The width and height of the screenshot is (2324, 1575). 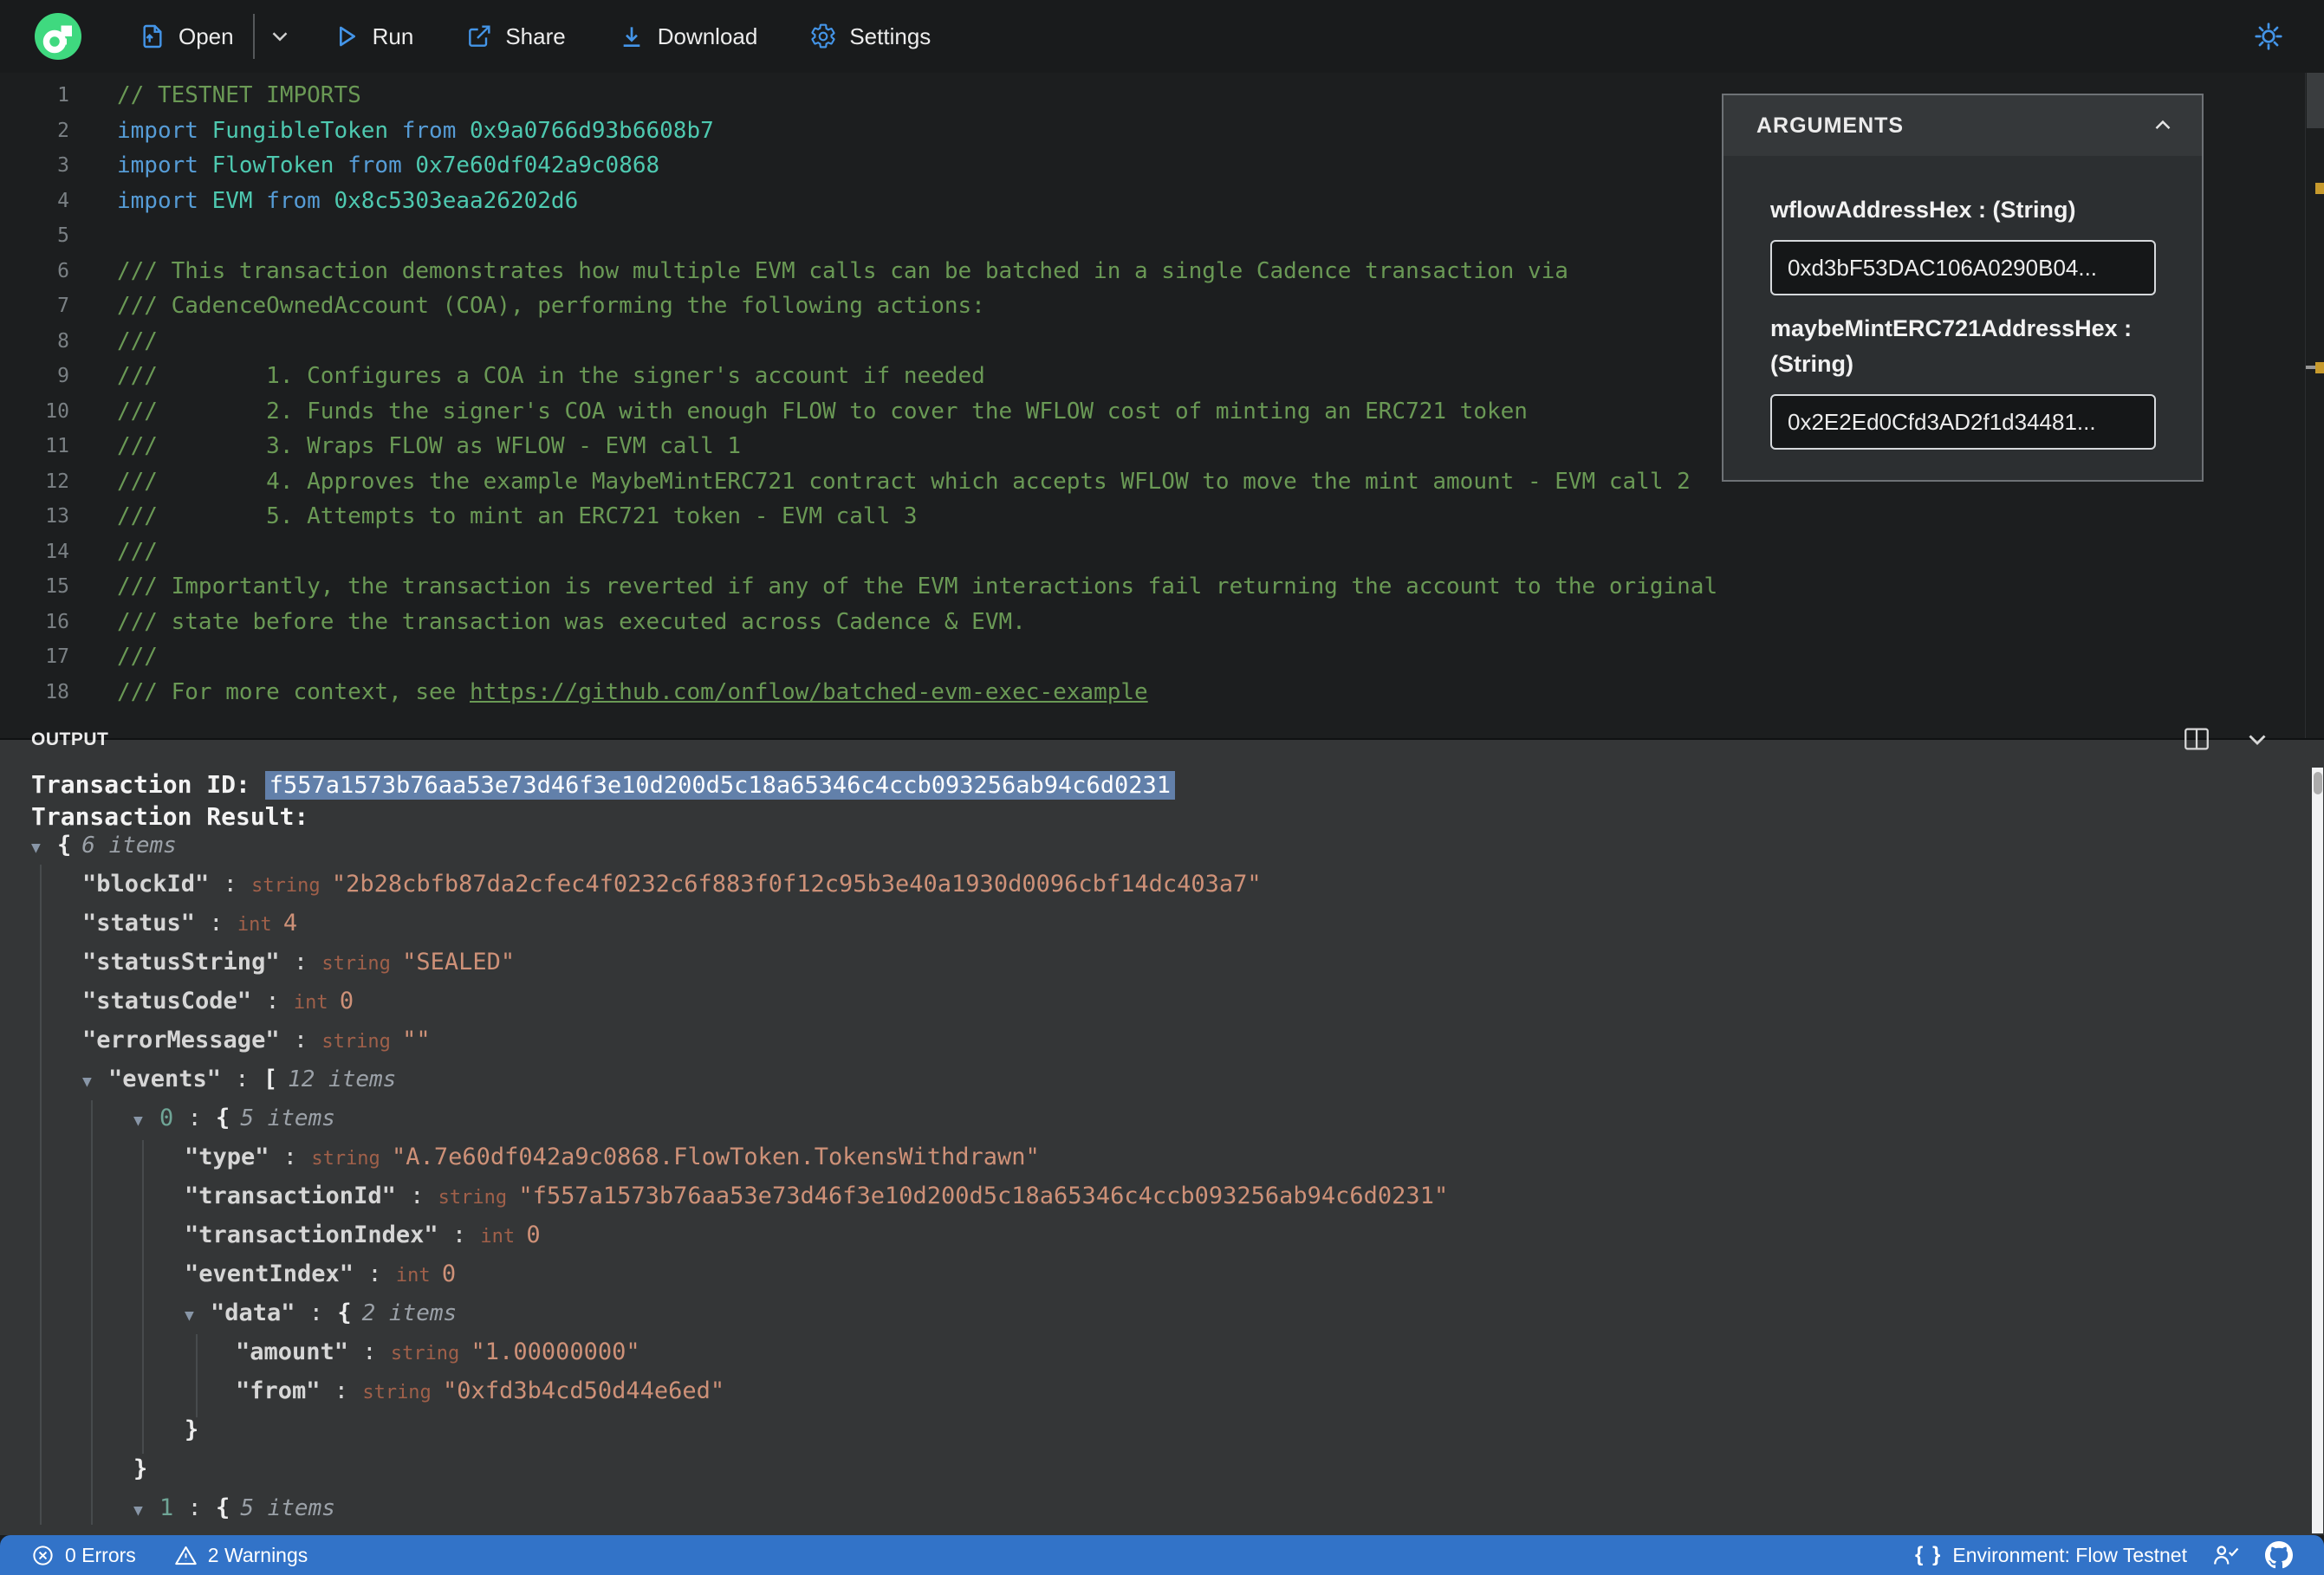 What do you see at coordinates (57, 446) in the screenshot?
I see `line-number: 11` at bounding box center [57, 446].